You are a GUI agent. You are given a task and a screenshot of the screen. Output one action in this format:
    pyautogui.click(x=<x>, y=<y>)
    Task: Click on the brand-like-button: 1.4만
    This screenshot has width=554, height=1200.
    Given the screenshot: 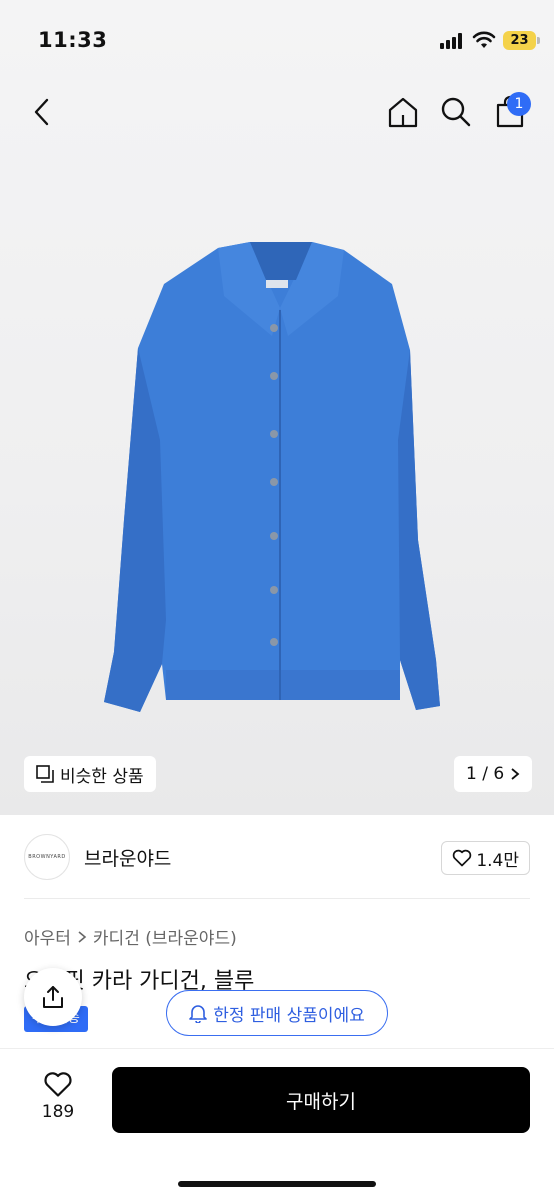 What is the action you would take?
    pyautogui.click(x=485, y=858)
    